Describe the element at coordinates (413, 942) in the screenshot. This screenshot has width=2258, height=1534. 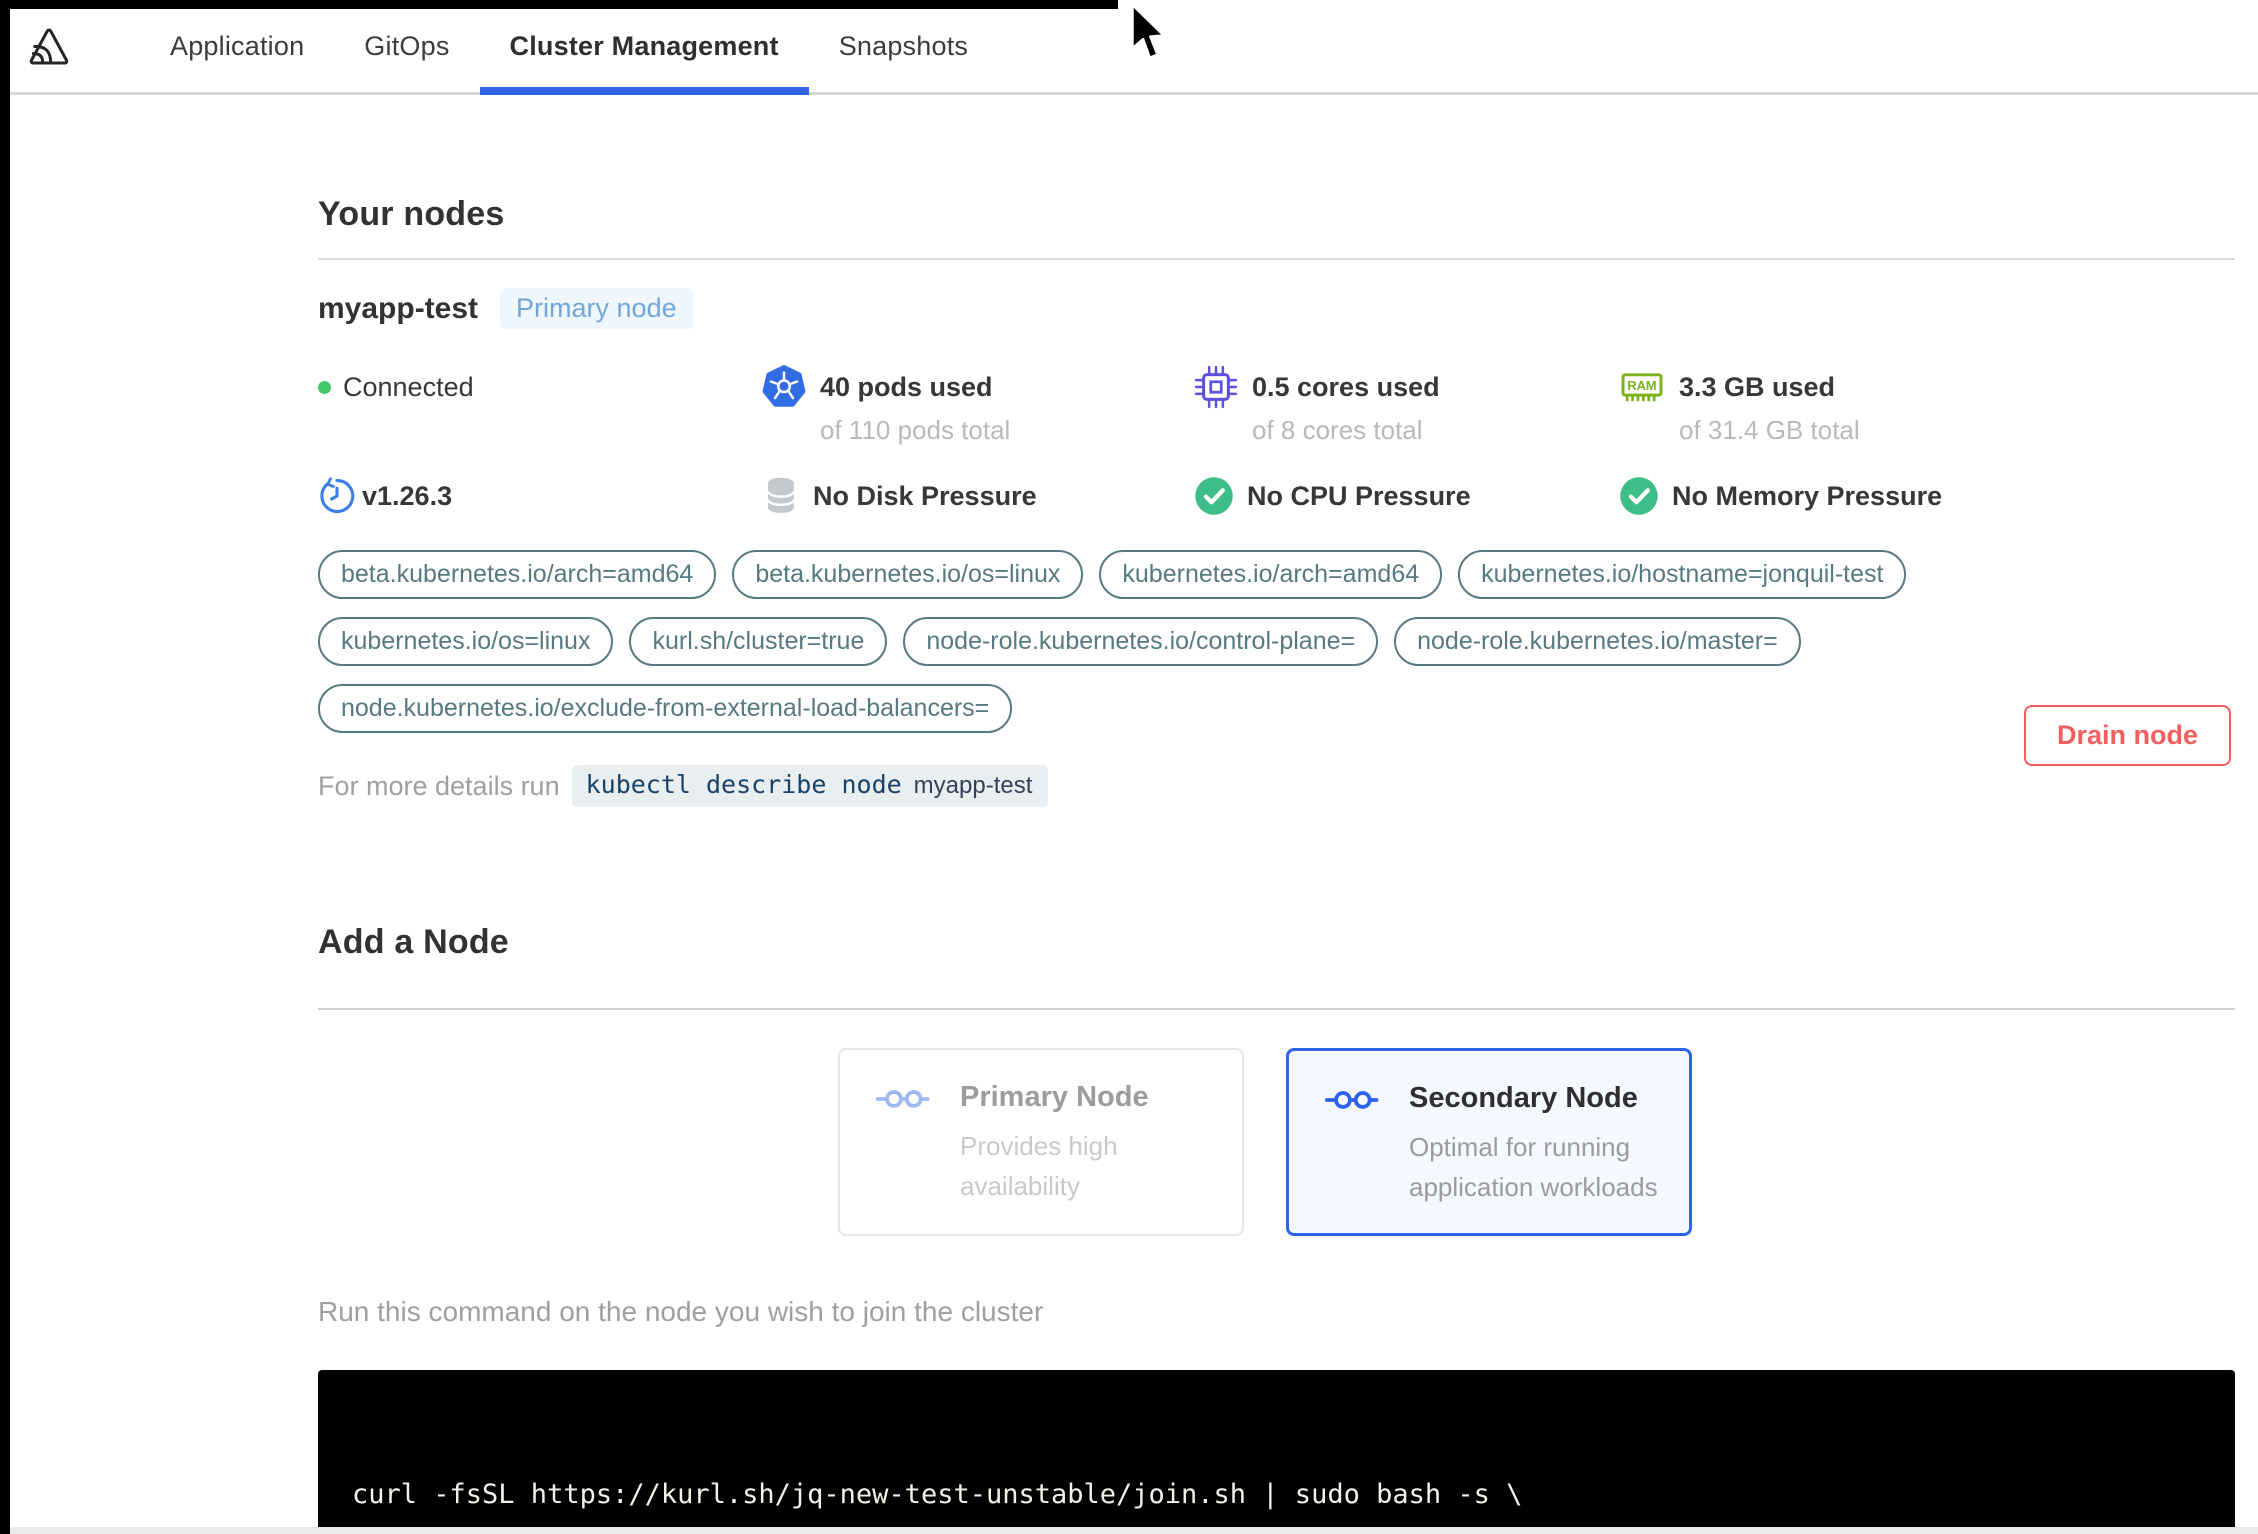
I see `add-node-title: Add a Node` at that location.